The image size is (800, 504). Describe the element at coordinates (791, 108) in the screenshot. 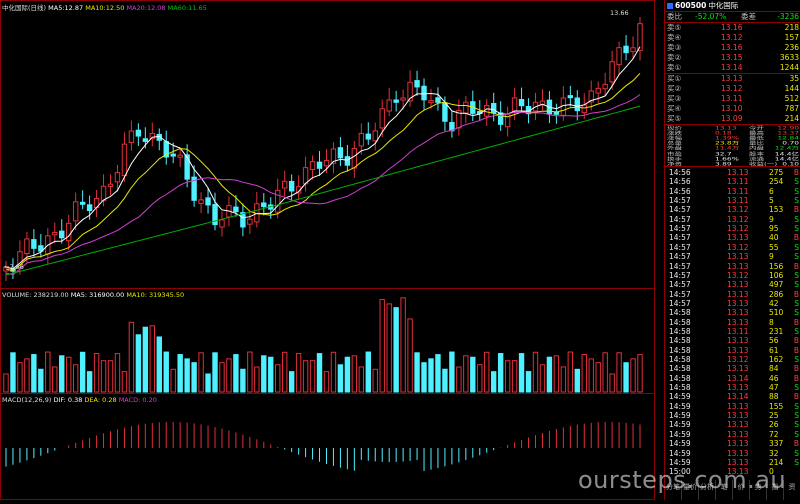

I see `bid-volume: 787` at that location.